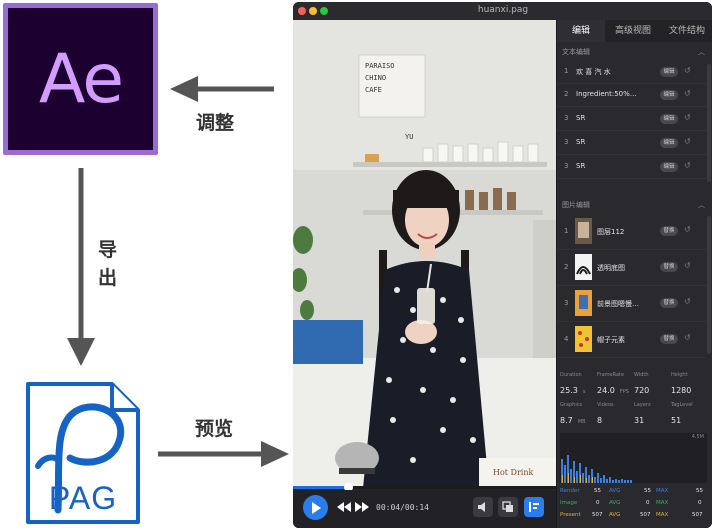 The height and width of the screenshot is (530, 714). Describe the element at coordinates (83, 453) in the screenshot. I see `pag-file-icon: PAG` at that location.